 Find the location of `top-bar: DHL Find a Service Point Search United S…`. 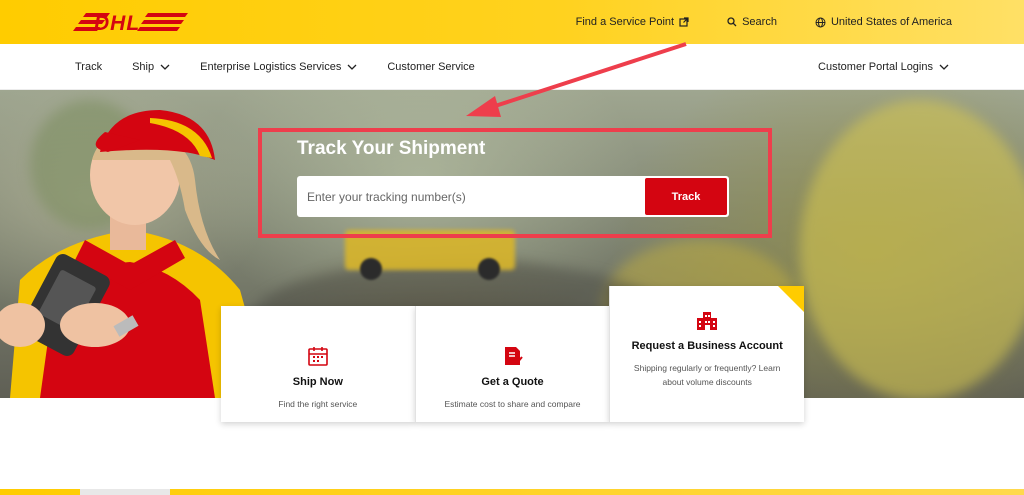

top-bar: DHL Find a Service Point Search United S… is located at coordinates (512, 22).